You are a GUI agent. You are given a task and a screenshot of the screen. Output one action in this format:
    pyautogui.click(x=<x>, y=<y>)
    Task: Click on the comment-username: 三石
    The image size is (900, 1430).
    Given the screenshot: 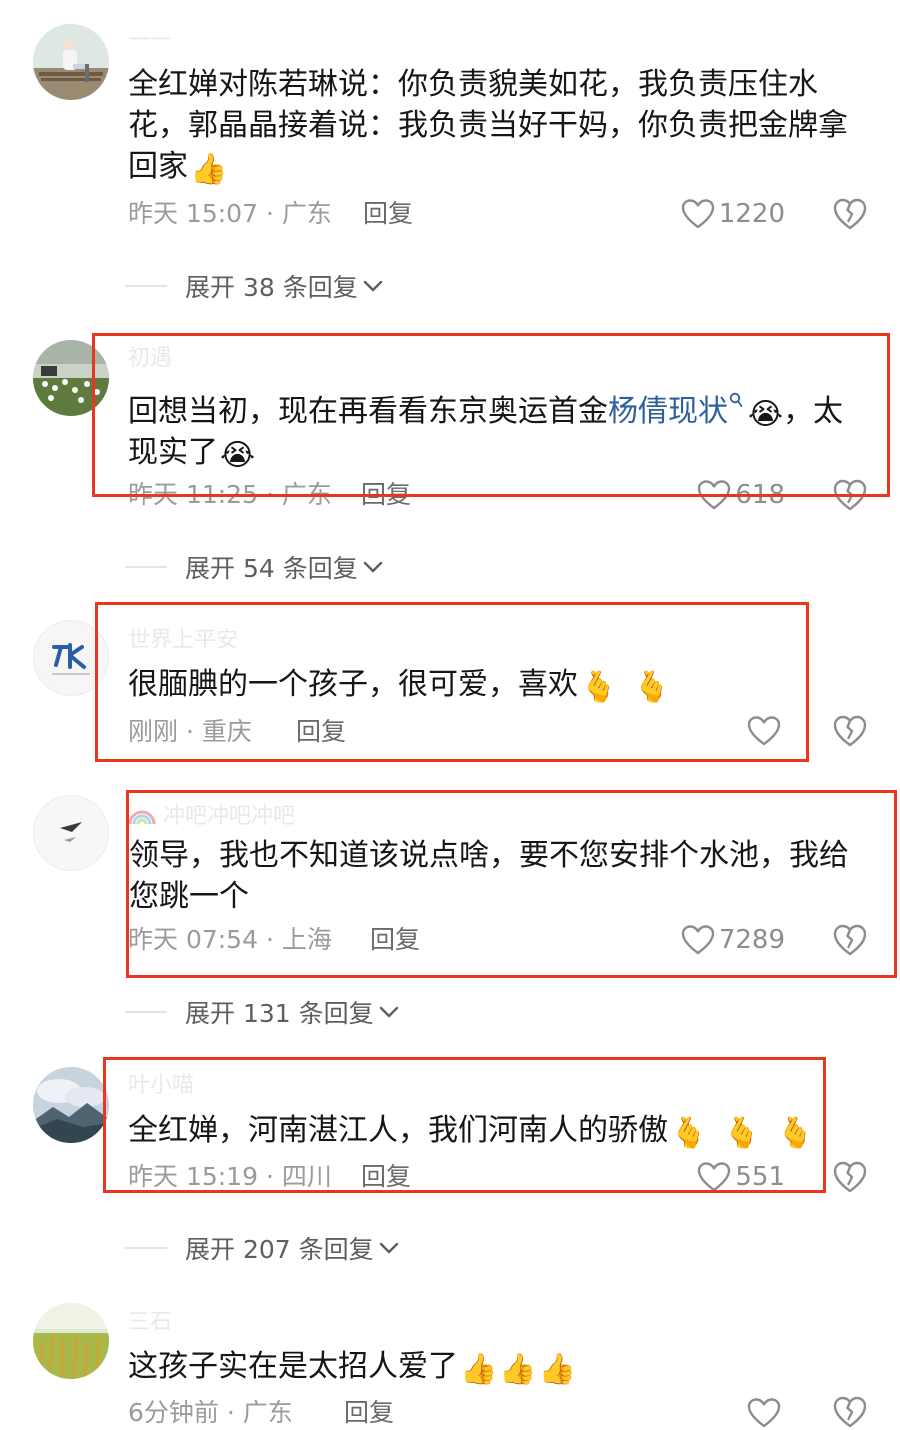 What is the action you would take?
    pyautogui.click(x=150, y=1323)
    